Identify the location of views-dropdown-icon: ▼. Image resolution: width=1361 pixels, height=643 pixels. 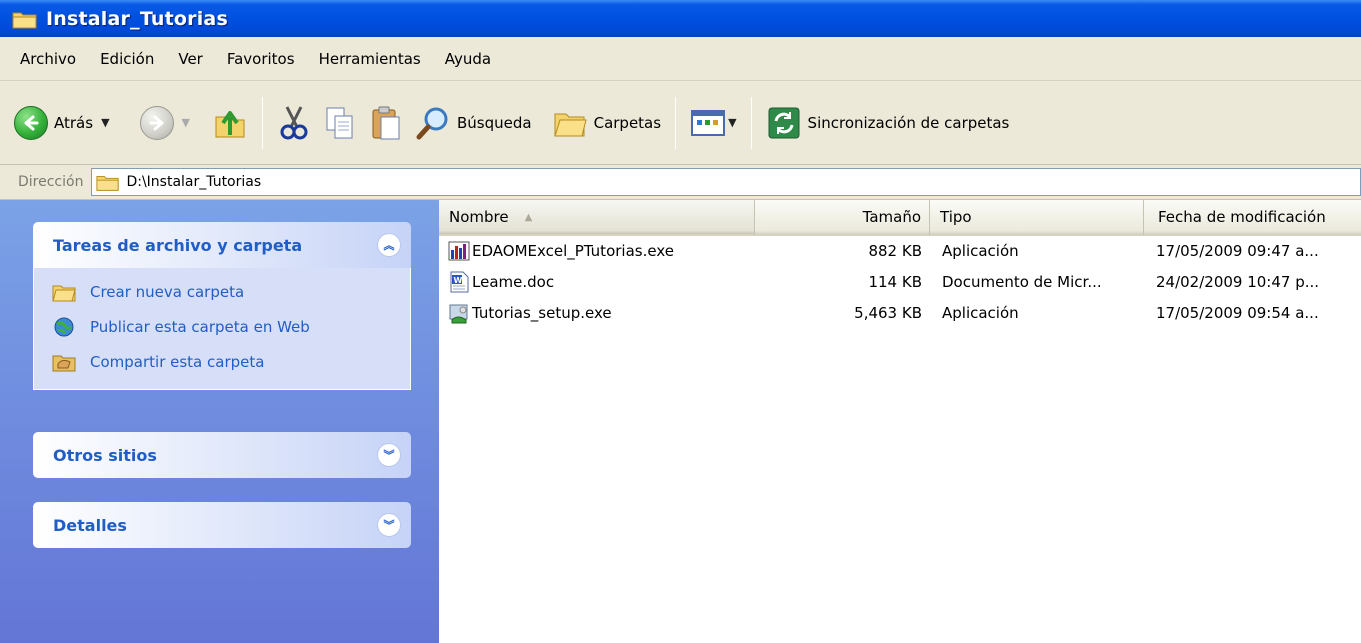
(732, 122).